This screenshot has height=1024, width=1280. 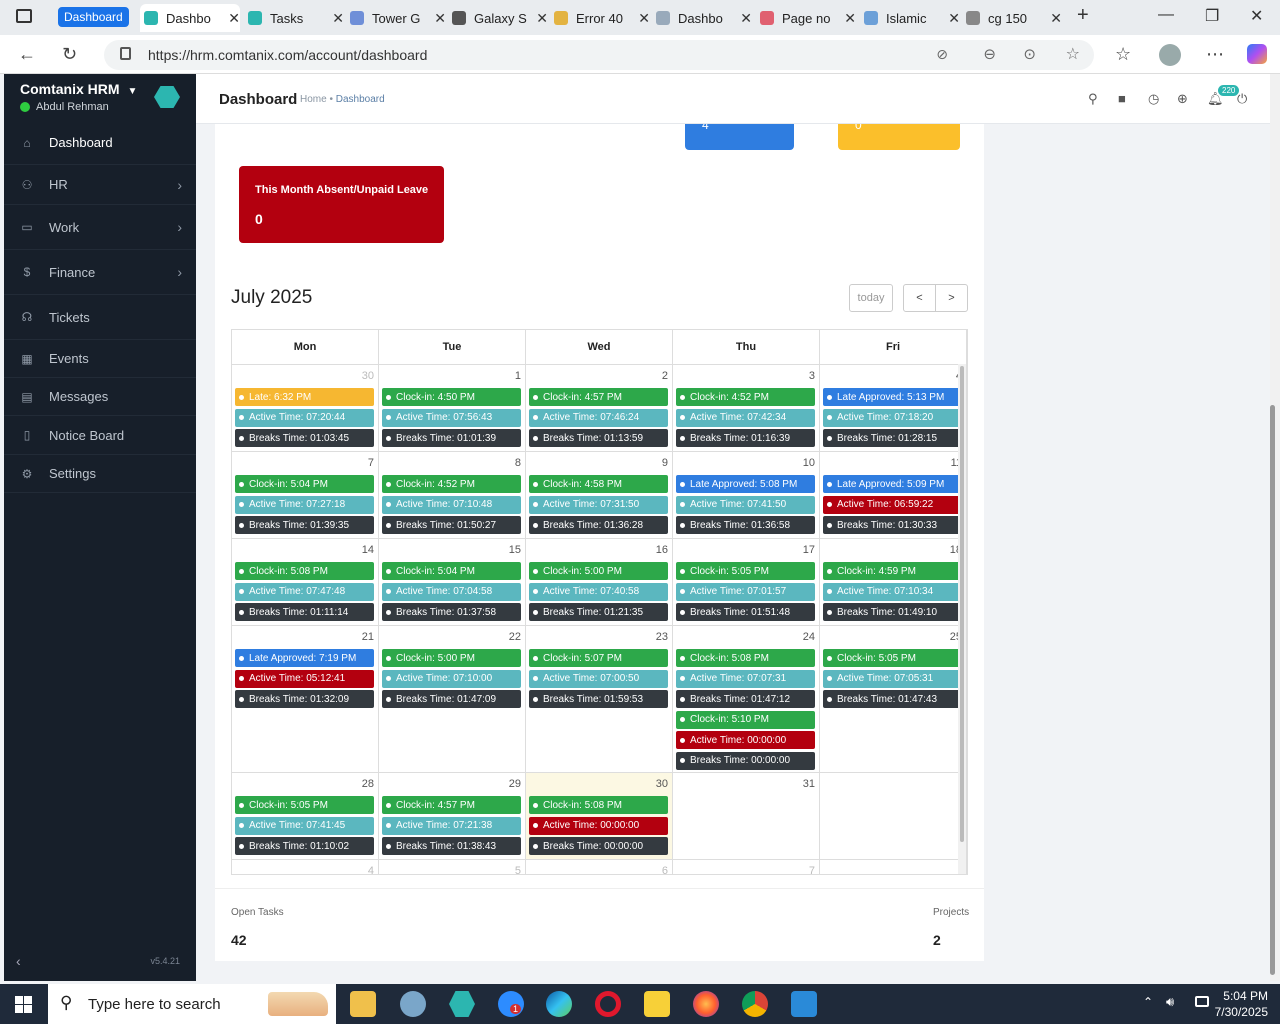 I want to click on calendar-event-break: Breaks Time: 01:37:58, so click(x=451, y=612).